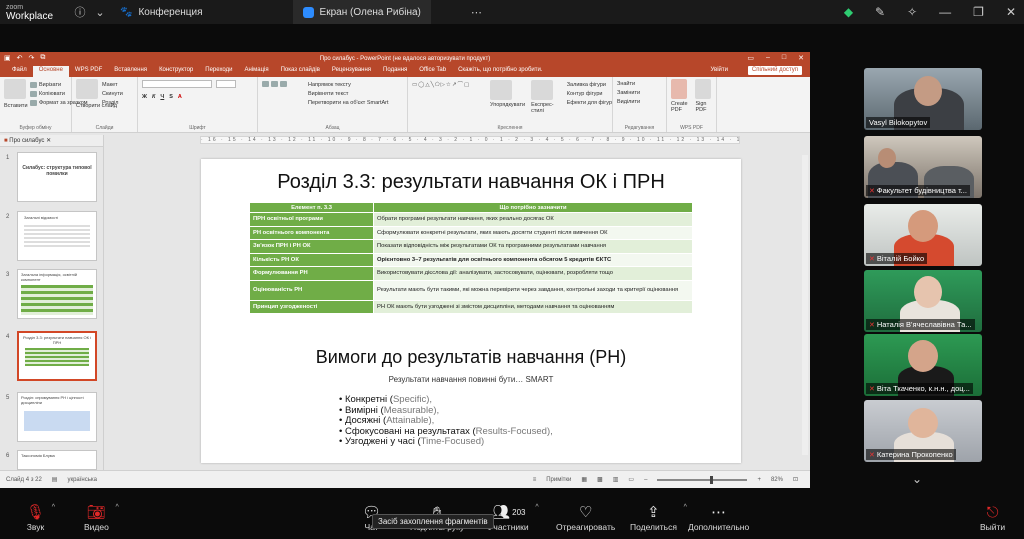 The image size is (1024, 539). What do you see at coordinates (750, 58) in the screenshot?
I see `ribbon-display-icon: ▭` at bounding box center [750, 58].